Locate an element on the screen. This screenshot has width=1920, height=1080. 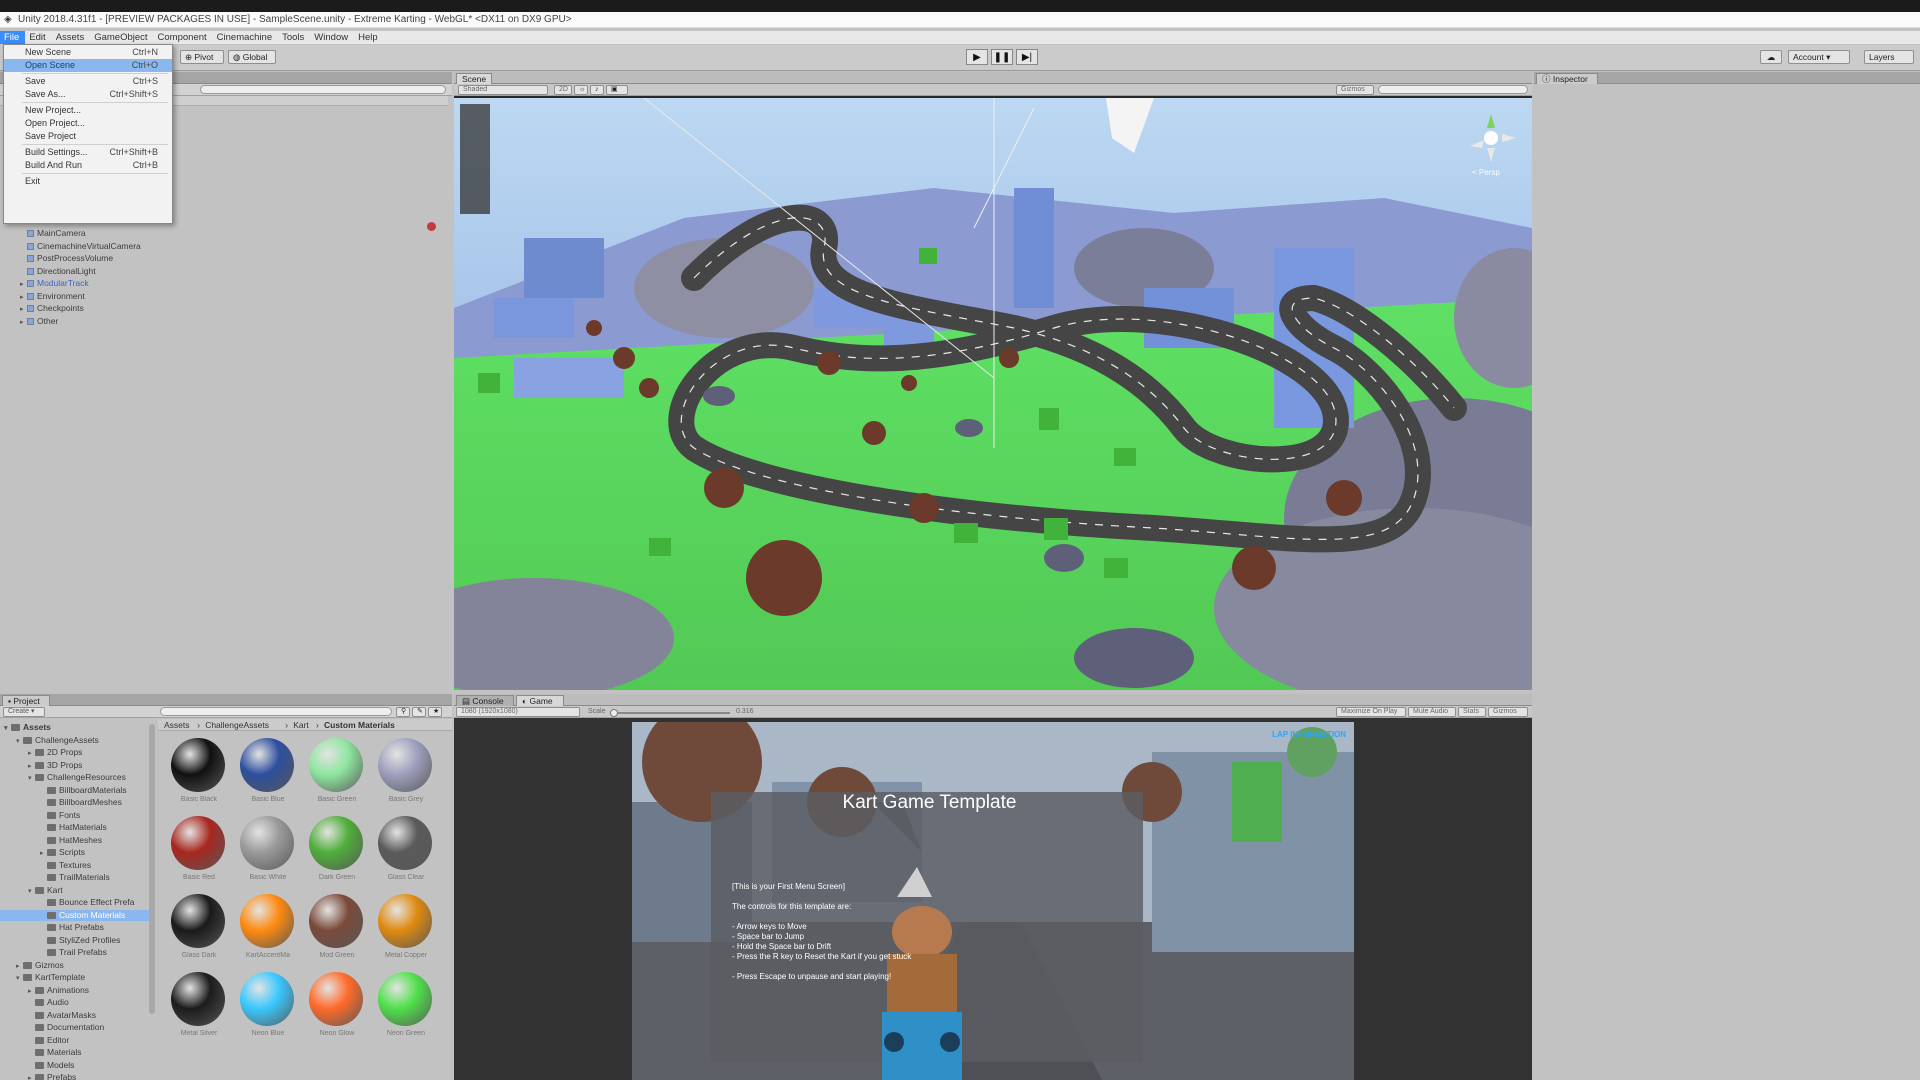
hierarchy-item: ▸ Checkpoints is located at coordinates (52, 308).